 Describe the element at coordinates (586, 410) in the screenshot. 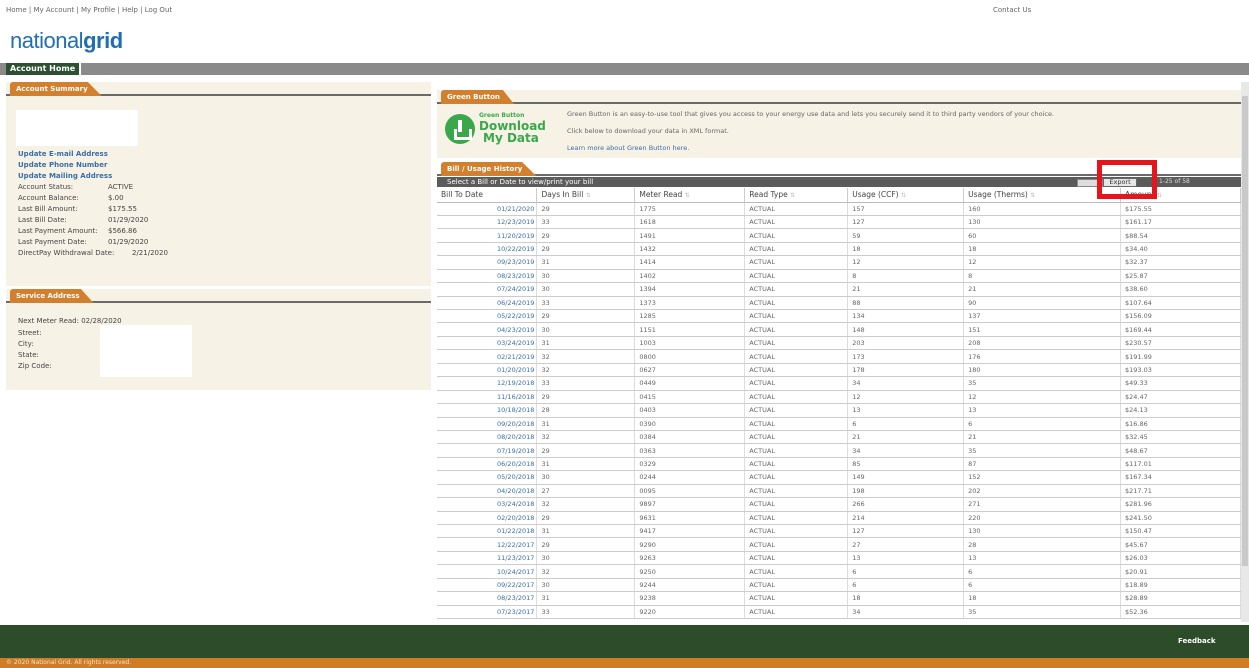

I see `table-cell: 28` at that location.